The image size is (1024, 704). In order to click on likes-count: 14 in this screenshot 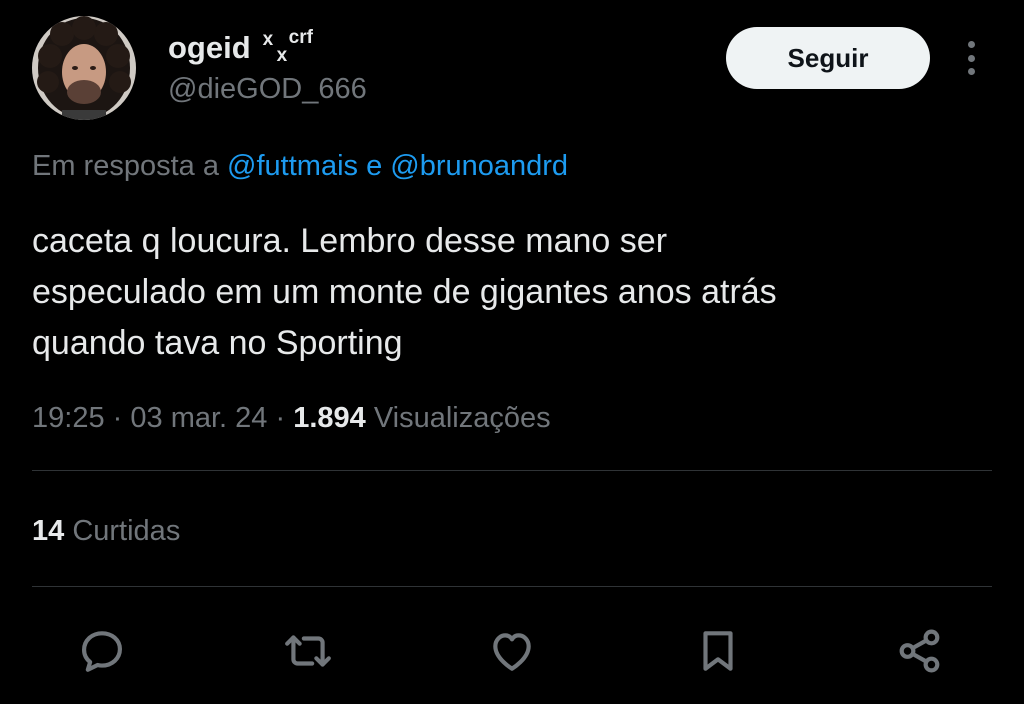, I will do `click(48, 531)`.